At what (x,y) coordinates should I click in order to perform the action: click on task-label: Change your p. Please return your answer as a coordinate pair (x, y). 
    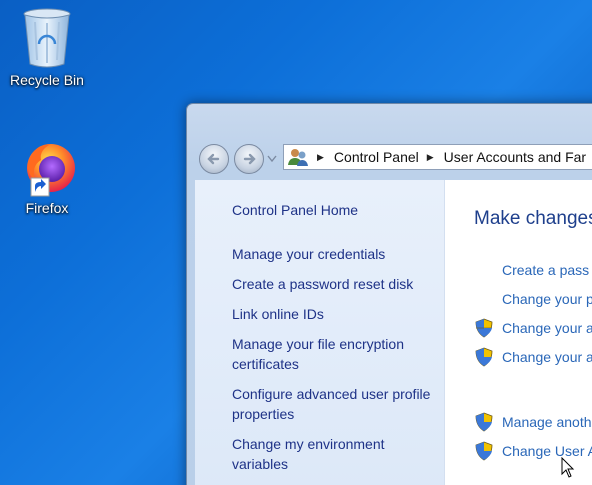
    Looking at the image, I should click on (547, 299).